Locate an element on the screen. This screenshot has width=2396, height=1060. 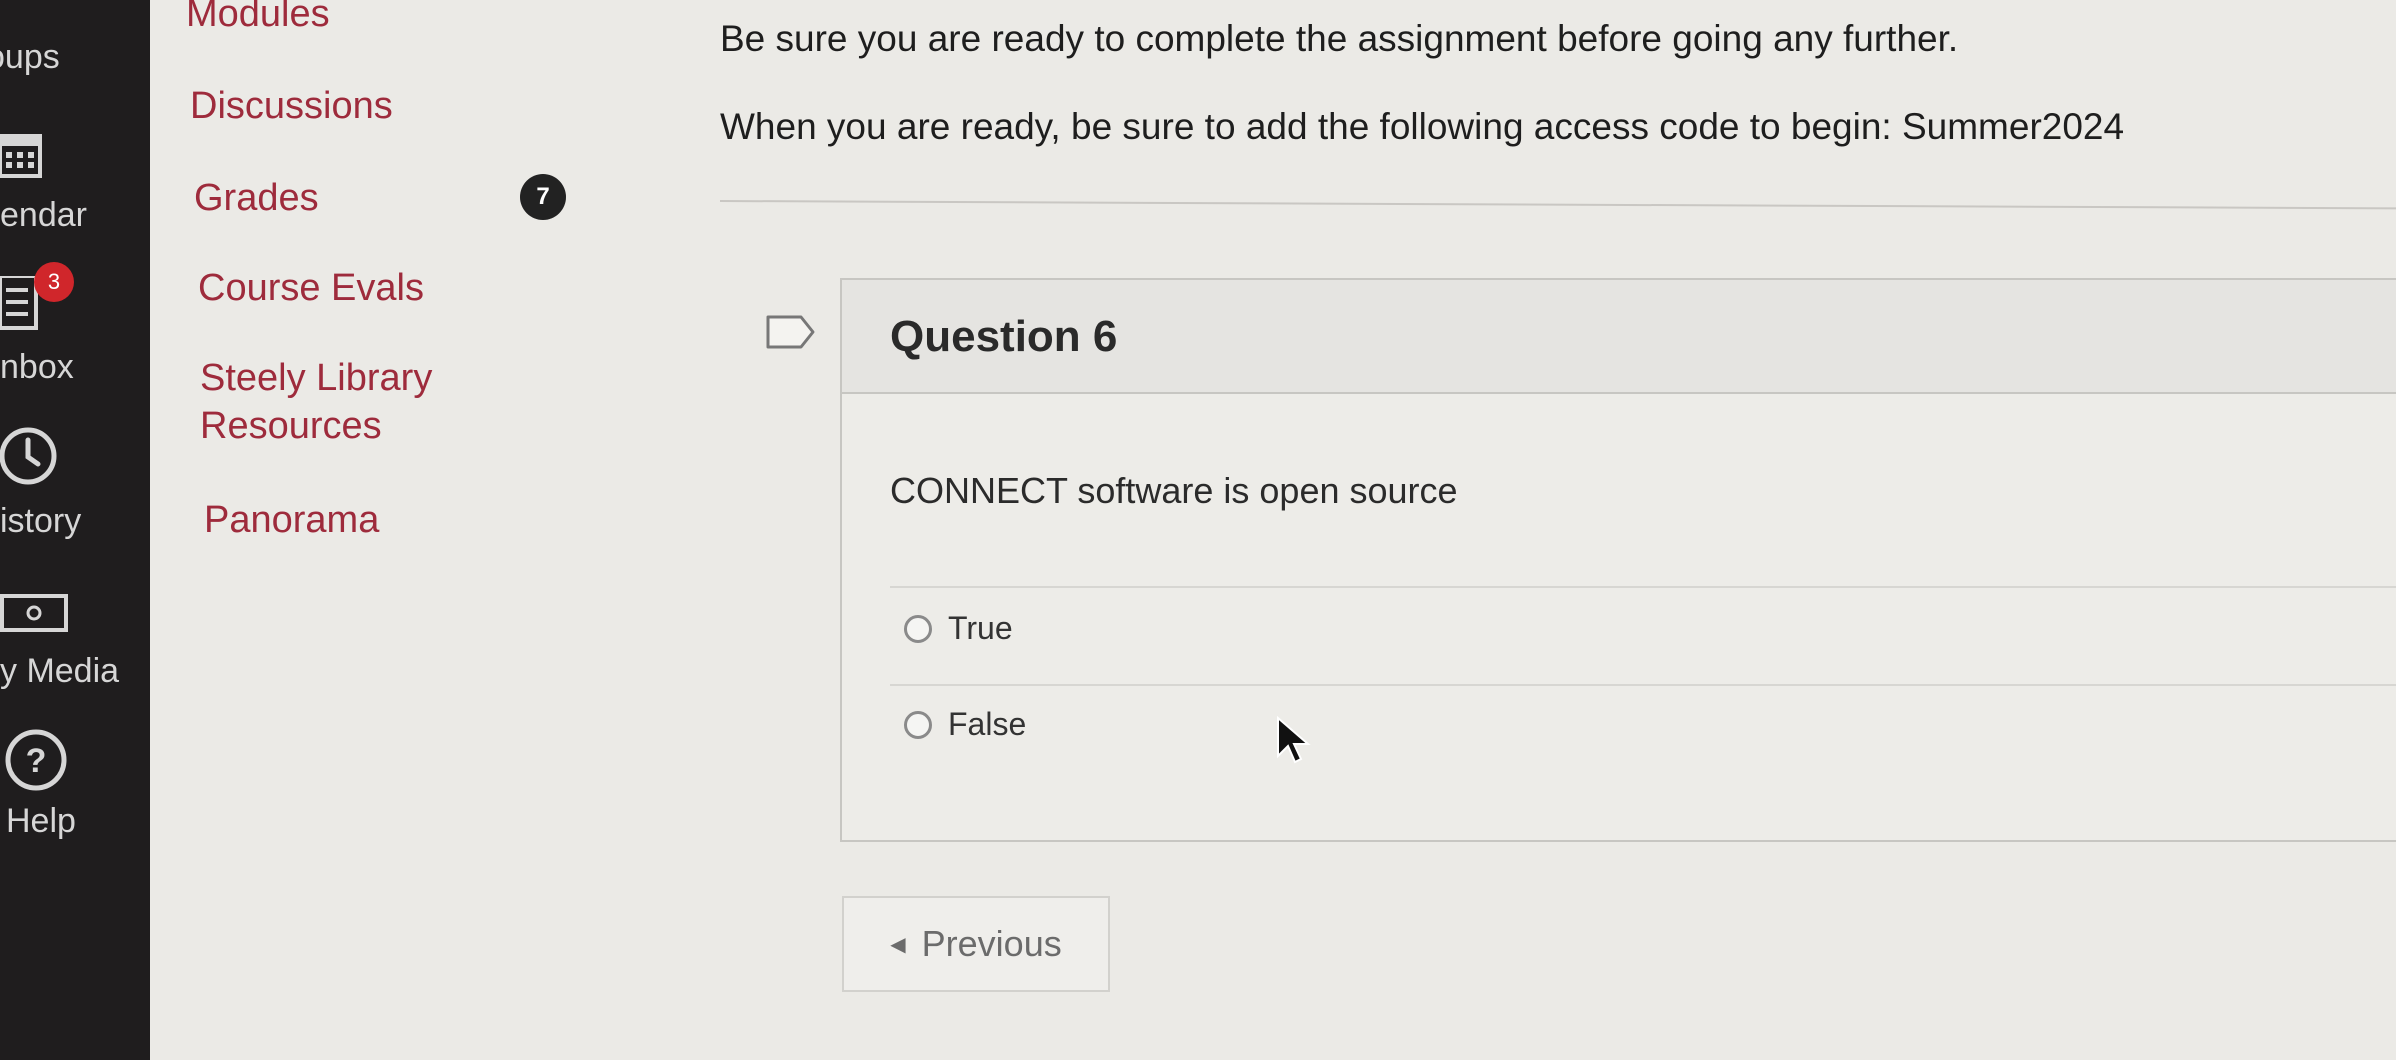
global-nav: oups endar 3 nbox istory is located at coordinates (75, 530).